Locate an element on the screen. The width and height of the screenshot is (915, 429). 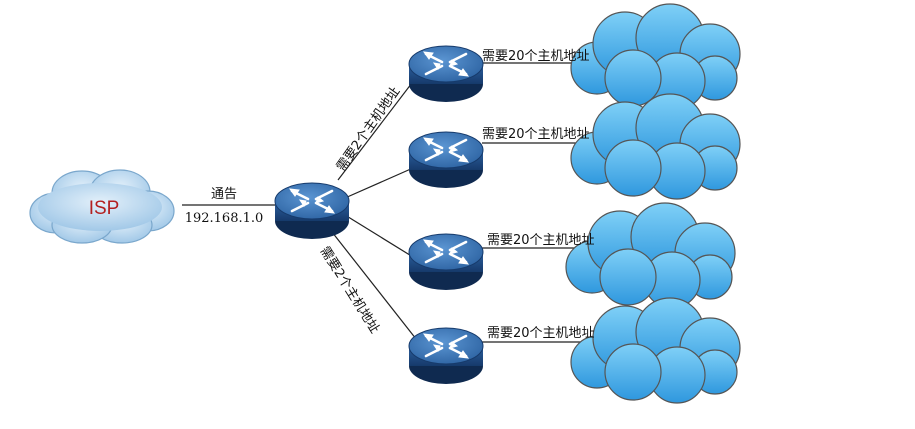
isp-cloud: ISP is located at coordinates (102, 206).